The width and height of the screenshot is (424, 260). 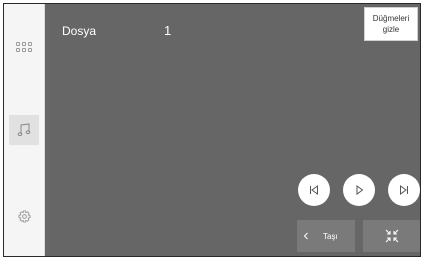 I want to click on hide-buttons-label: Düğmeleri gizle, so click(x=391, y=24).